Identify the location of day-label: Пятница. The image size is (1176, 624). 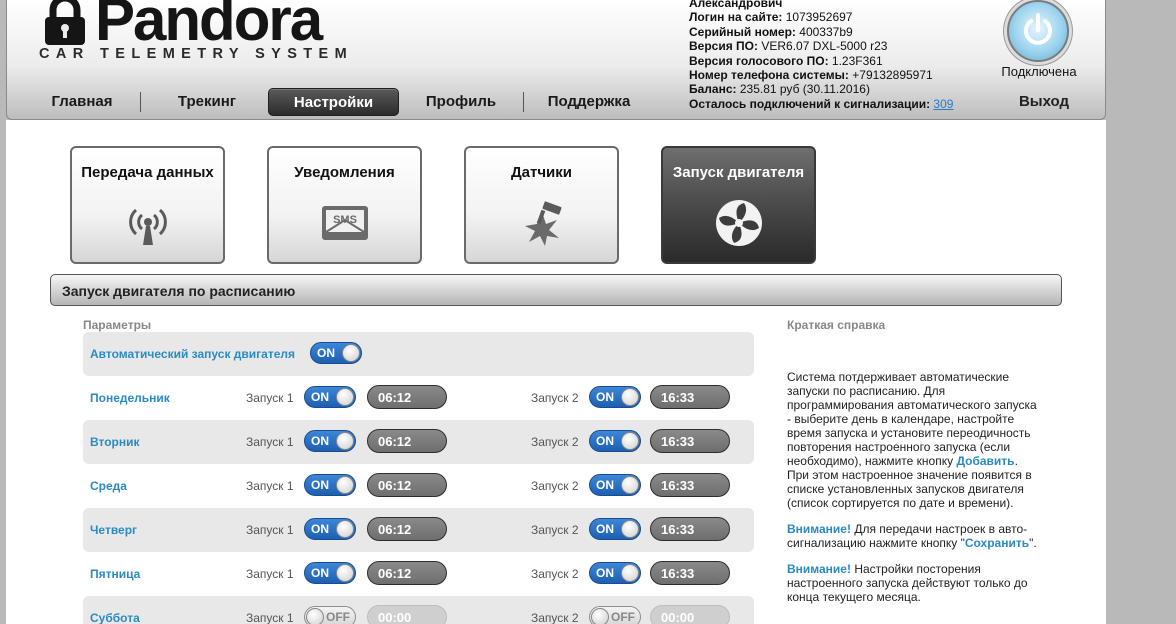
(115, 574).